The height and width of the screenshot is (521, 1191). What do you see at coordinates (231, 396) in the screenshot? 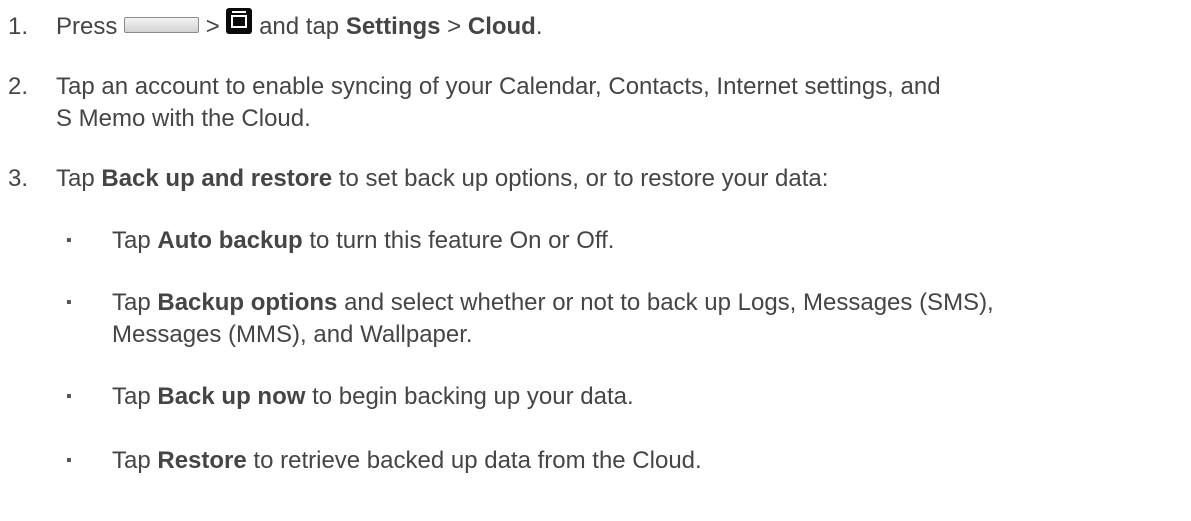
I see `back-up-now-label: Back up now` at bounding box center [231, 396].